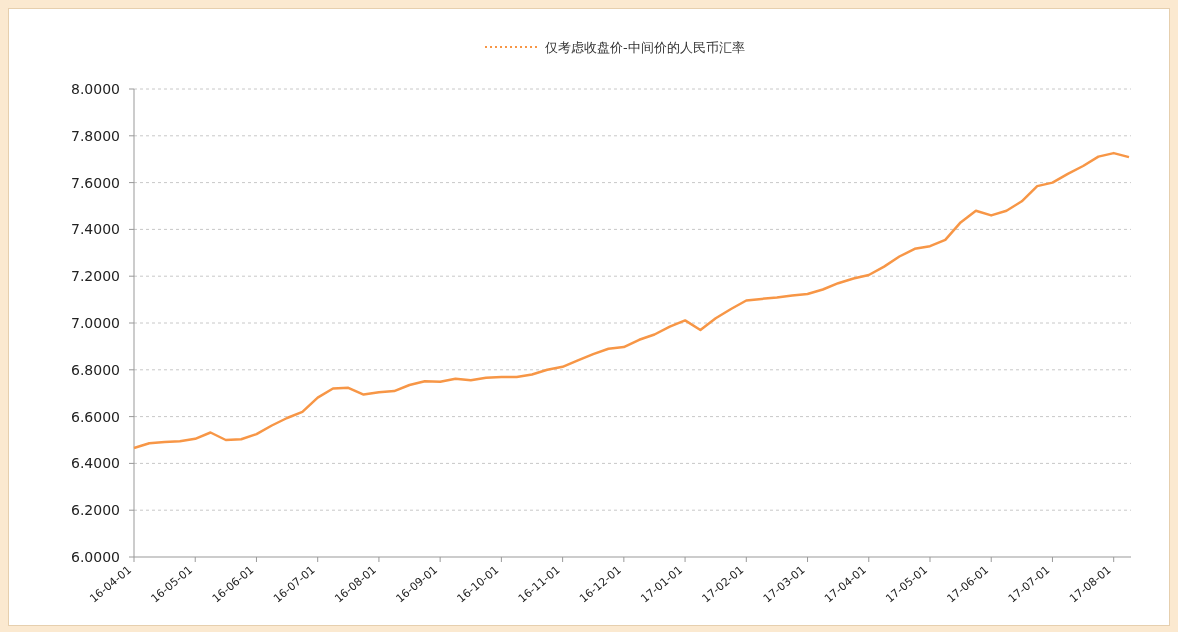 This screenshot has height=632, width=1178. I want to click on y-axis-label: 7.8000, so click(95, 135).